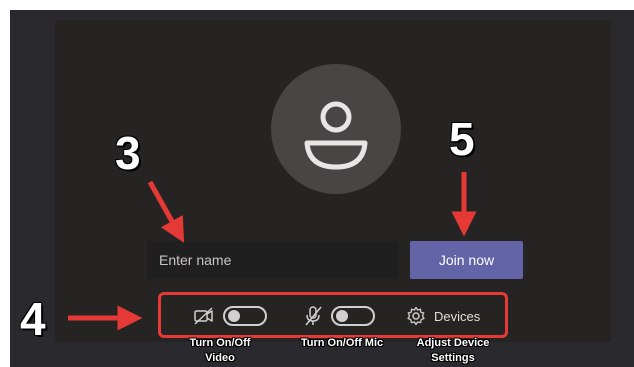 The height and width of the screenshot is (367, 634). What do you see at coordinates (453, 350) in the screenshot?
I see `caption-devices: Adjust Device Settings` at bounding box center [453, 350].